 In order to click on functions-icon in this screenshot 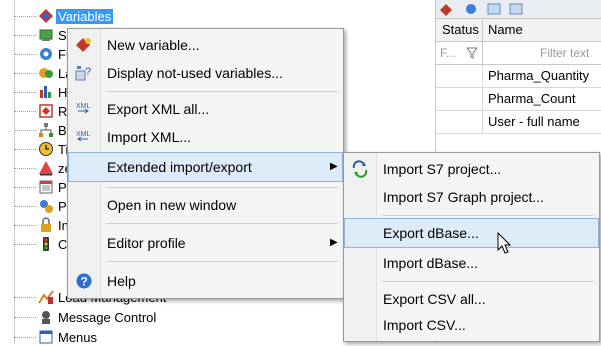, I will do `click(46, 54)`.